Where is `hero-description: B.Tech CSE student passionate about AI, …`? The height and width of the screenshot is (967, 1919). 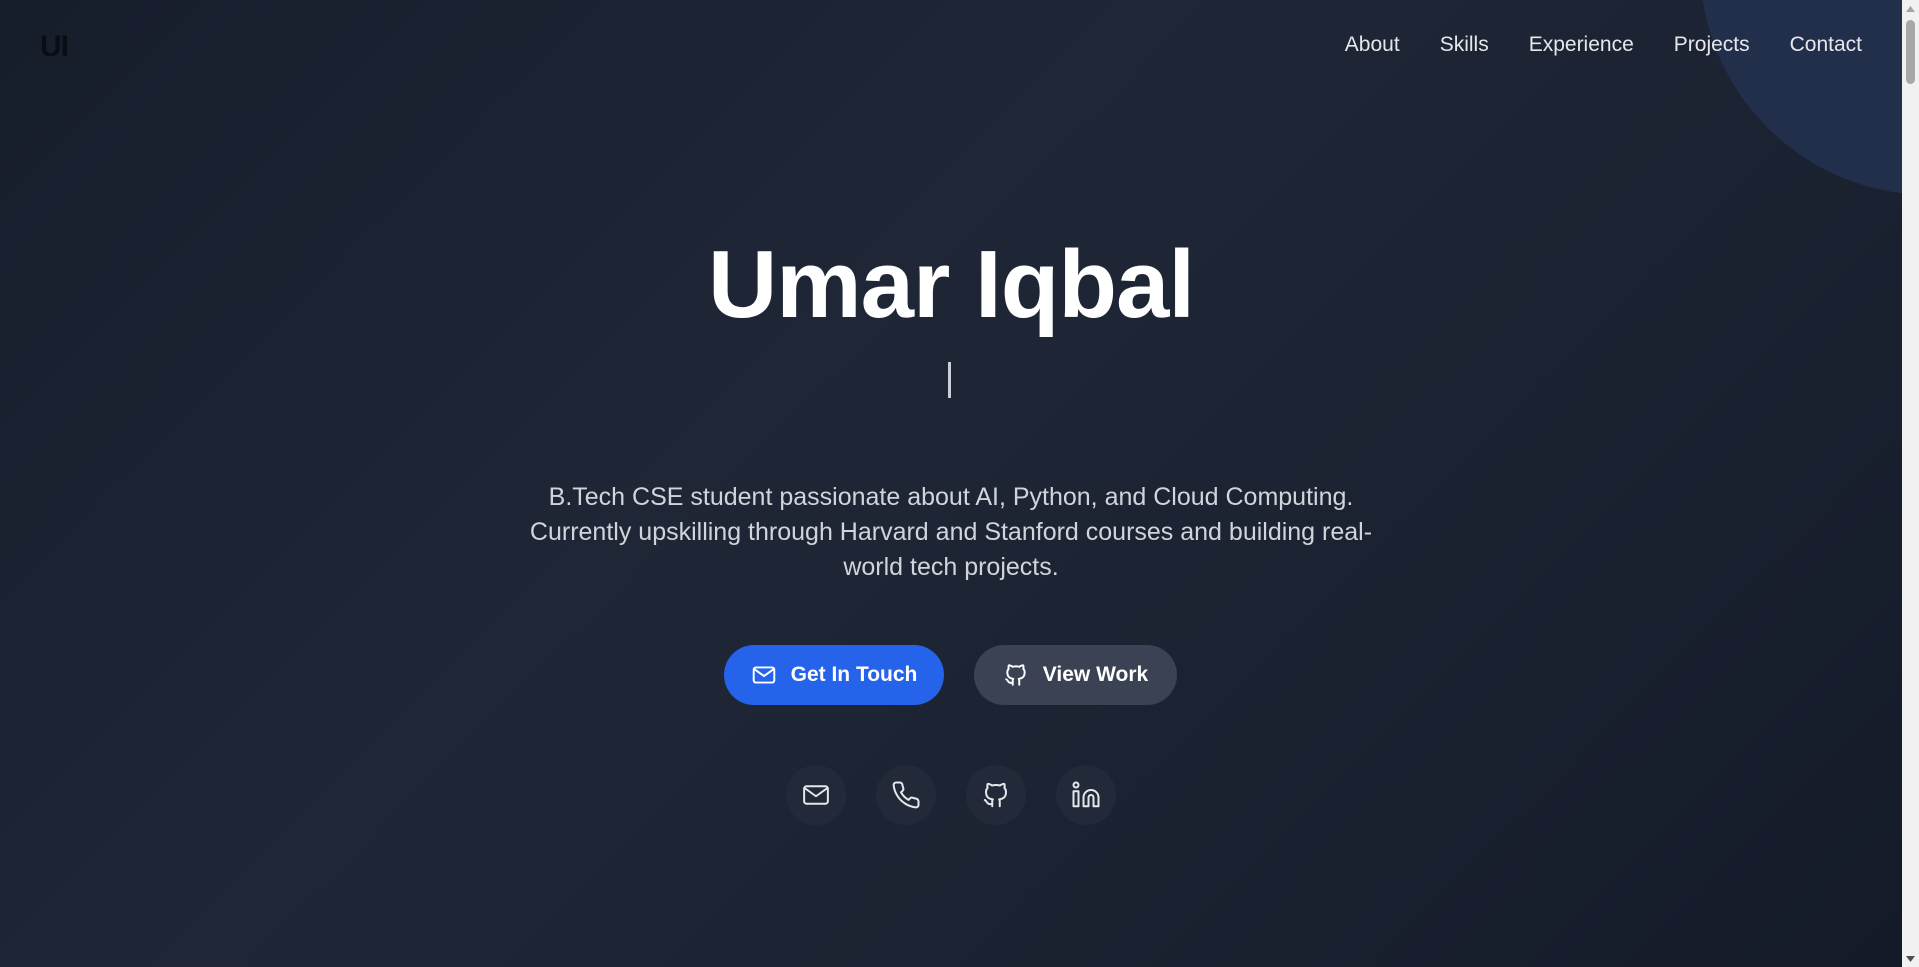 hero-description: B.Tech CSE student passionate about AI, … is located at coordinates (951, 532).